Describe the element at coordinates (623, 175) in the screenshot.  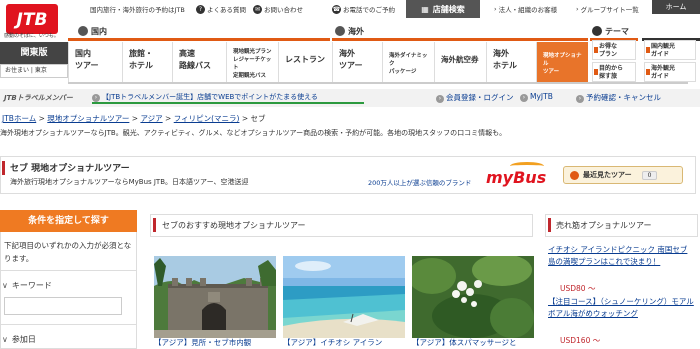
I see `recent-tours-button: 最近見たツアー 0` at that location.